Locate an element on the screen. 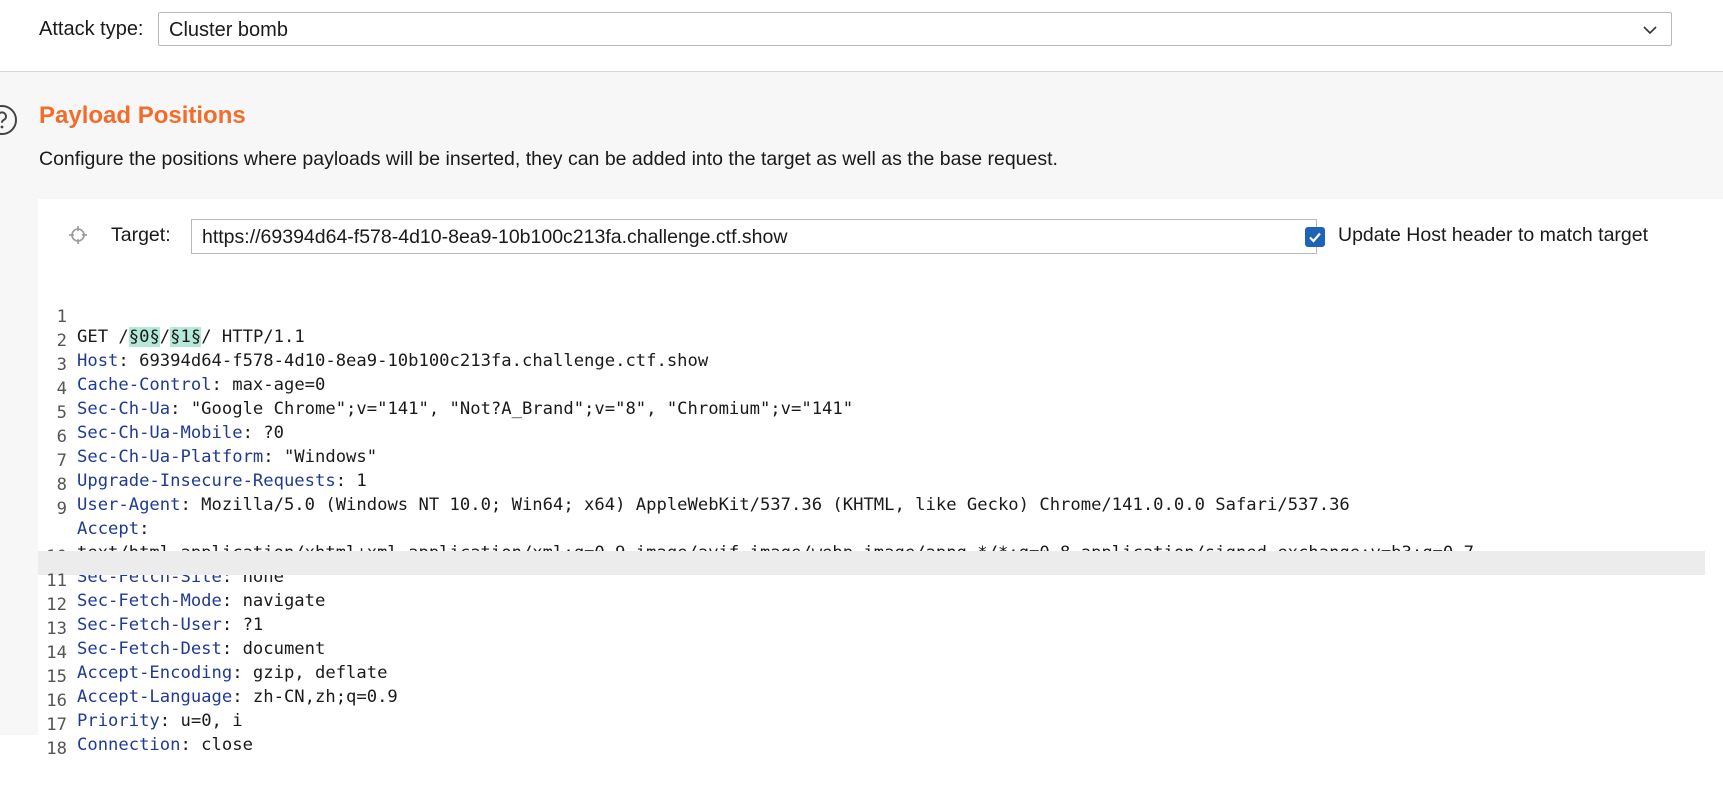 The width and height of the screenshot is (1723, 799). header-line: 3 Cache-Control: max-age=0 is located at coordinates (871, 365).